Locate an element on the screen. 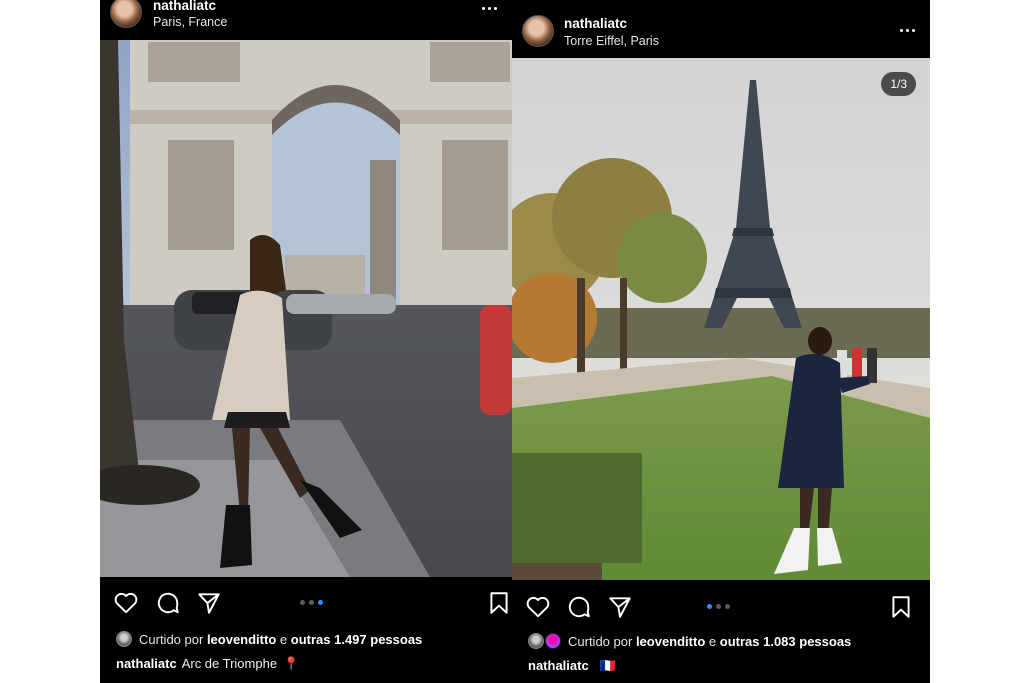  liked-by-others: outras 1.083 pessoas is located at coordinates (786, 641).